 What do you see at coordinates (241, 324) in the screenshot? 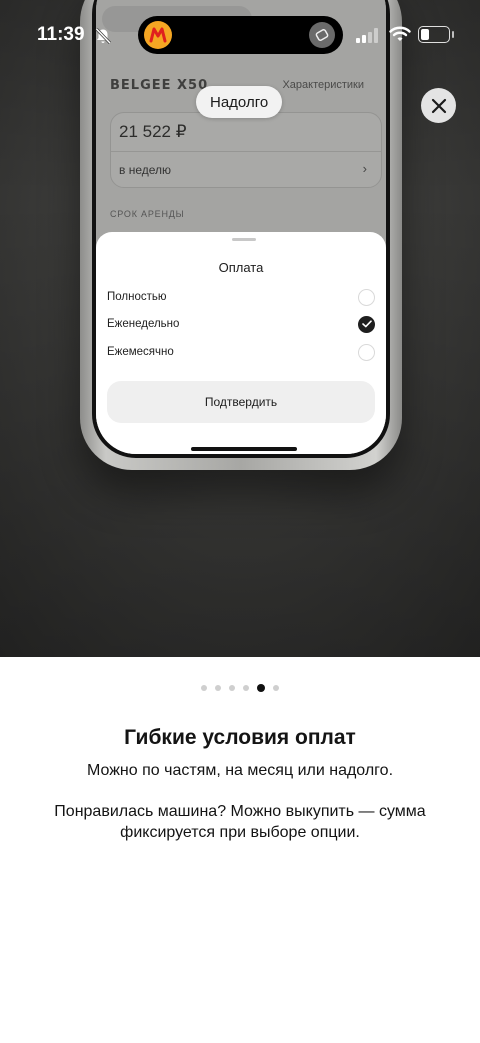
I see `option-weekly: Еженедельно` at bounding box center [241, 324].